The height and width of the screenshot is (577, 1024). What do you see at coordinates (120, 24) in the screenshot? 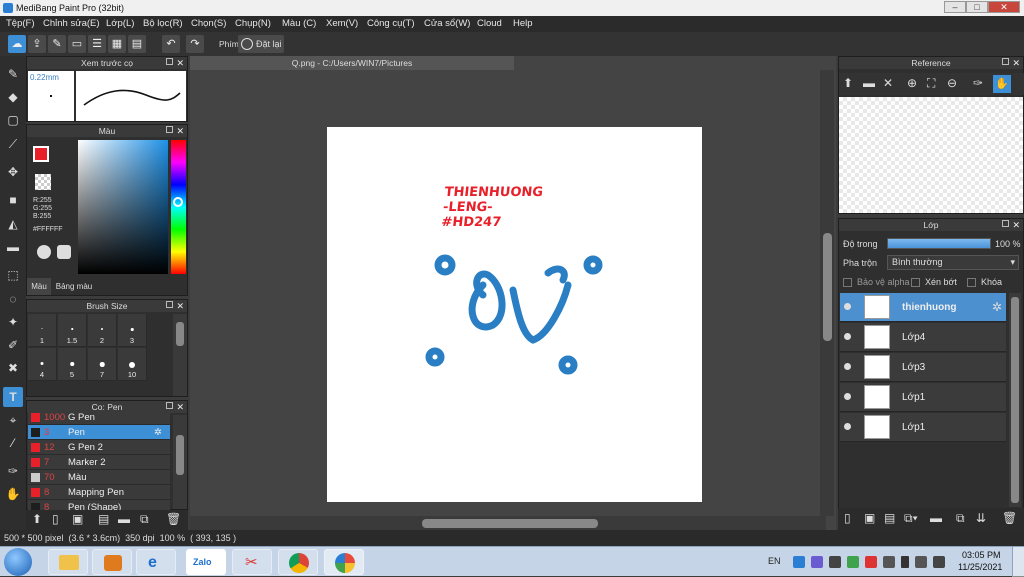
I see `menu-layer: Lớp(L)` at bounding box center [120, 24].